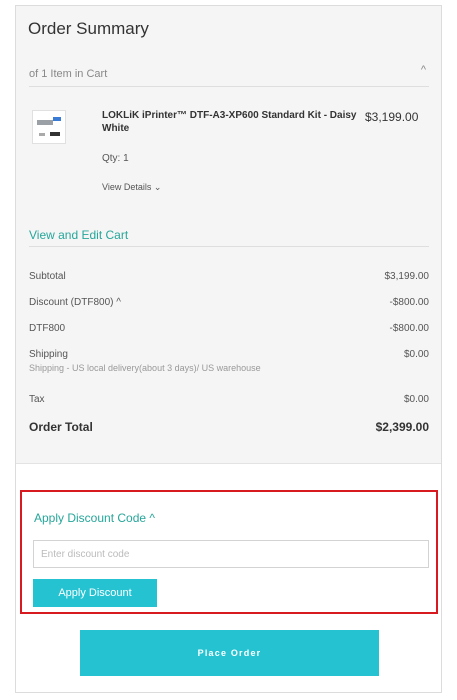  What do you see at coordinates (37, 399) in the screenshot?
I see `tax-label: Tax` at bounding box center [37, 399].